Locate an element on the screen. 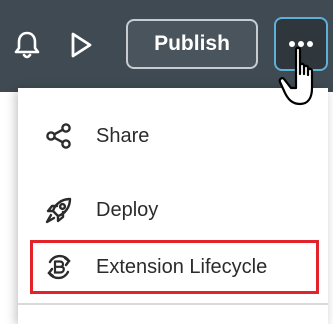 The image size is (333, 324). publish-button-label: Publish is located at coordinates (192, 43).